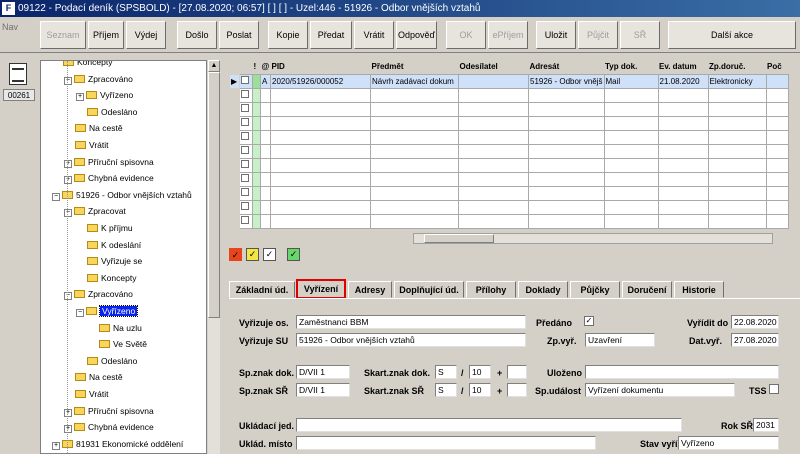  Describe the element at coordinates (87, 65) in the screenshot. I see `tree-item: Koncepty` at that location.